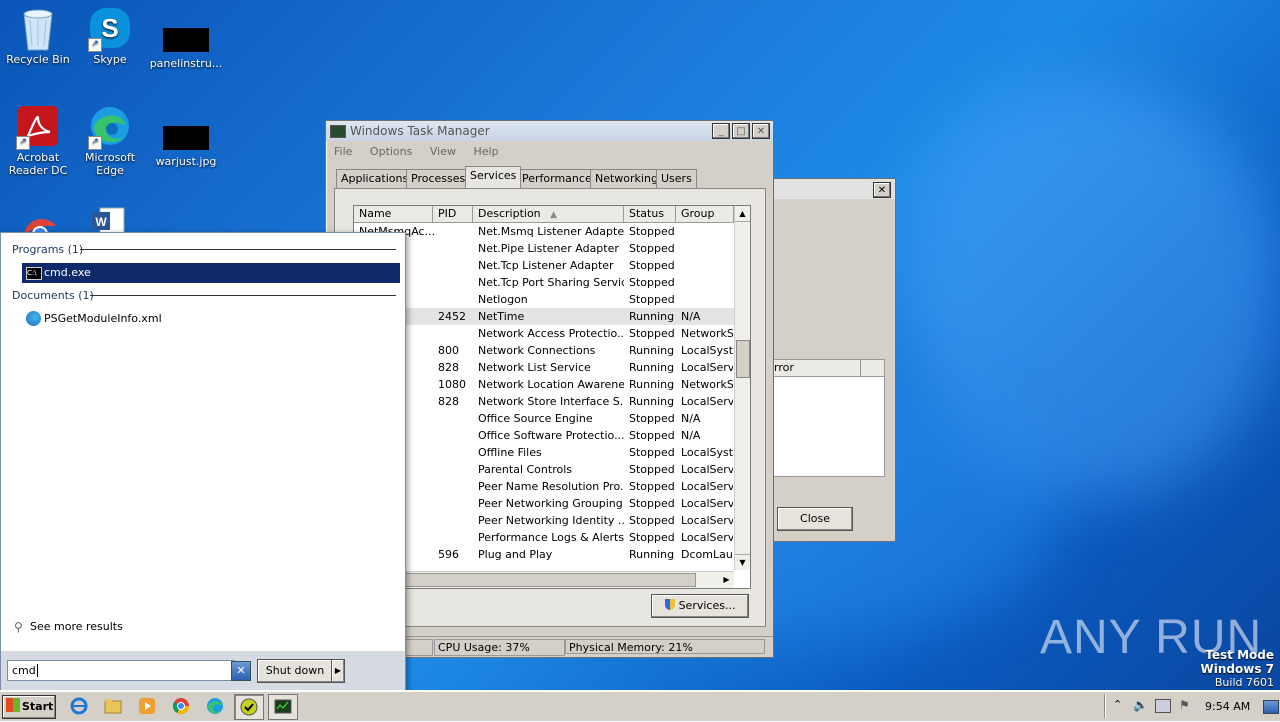 This screenshot has width=1280, height=722. Describe the element at coordinates (552, 248) in the screenshot. I see `service-row: ...ti...Net.Pipe Listener AdapterStopped` at that location.